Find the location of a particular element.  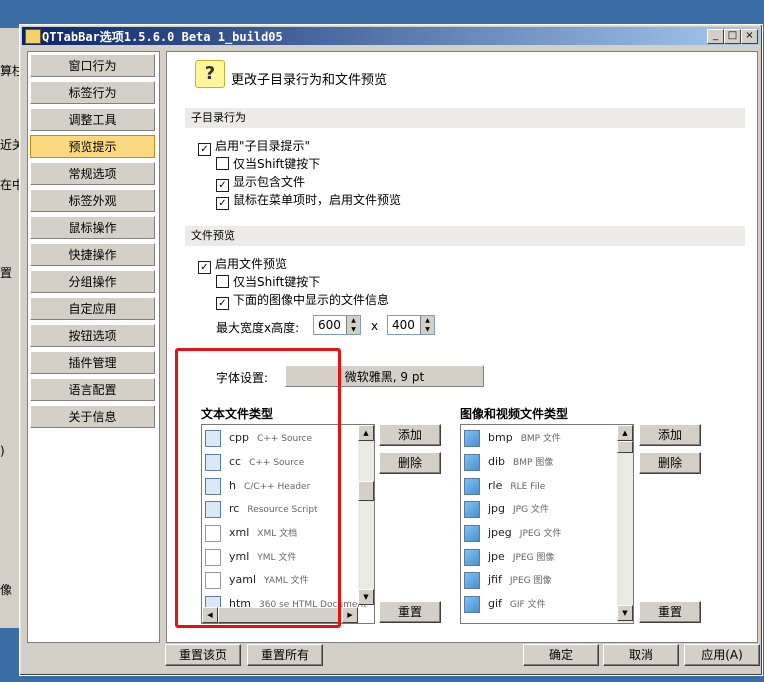

spinner-value: 600 is located at coordinates (329, 325).